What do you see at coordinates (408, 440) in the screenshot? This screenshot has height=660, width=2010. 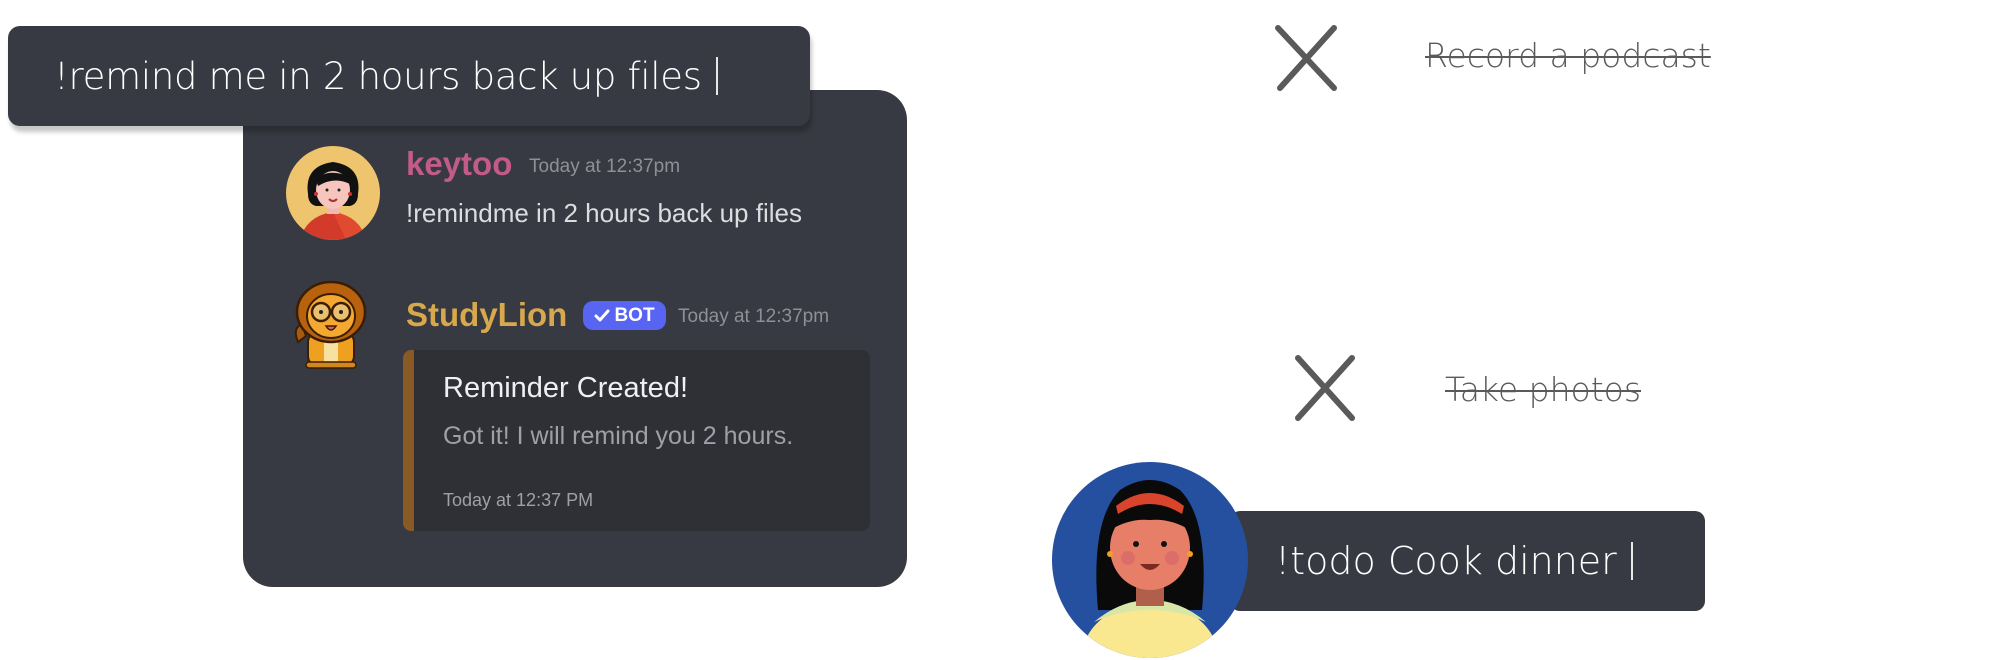 I see `embed-accent-bar` at bounding box center [408, 440].